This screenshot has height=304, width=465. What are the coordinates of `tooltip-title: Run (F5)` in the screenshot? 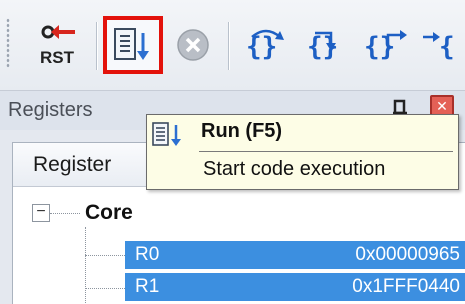 It's located at (242, 131).